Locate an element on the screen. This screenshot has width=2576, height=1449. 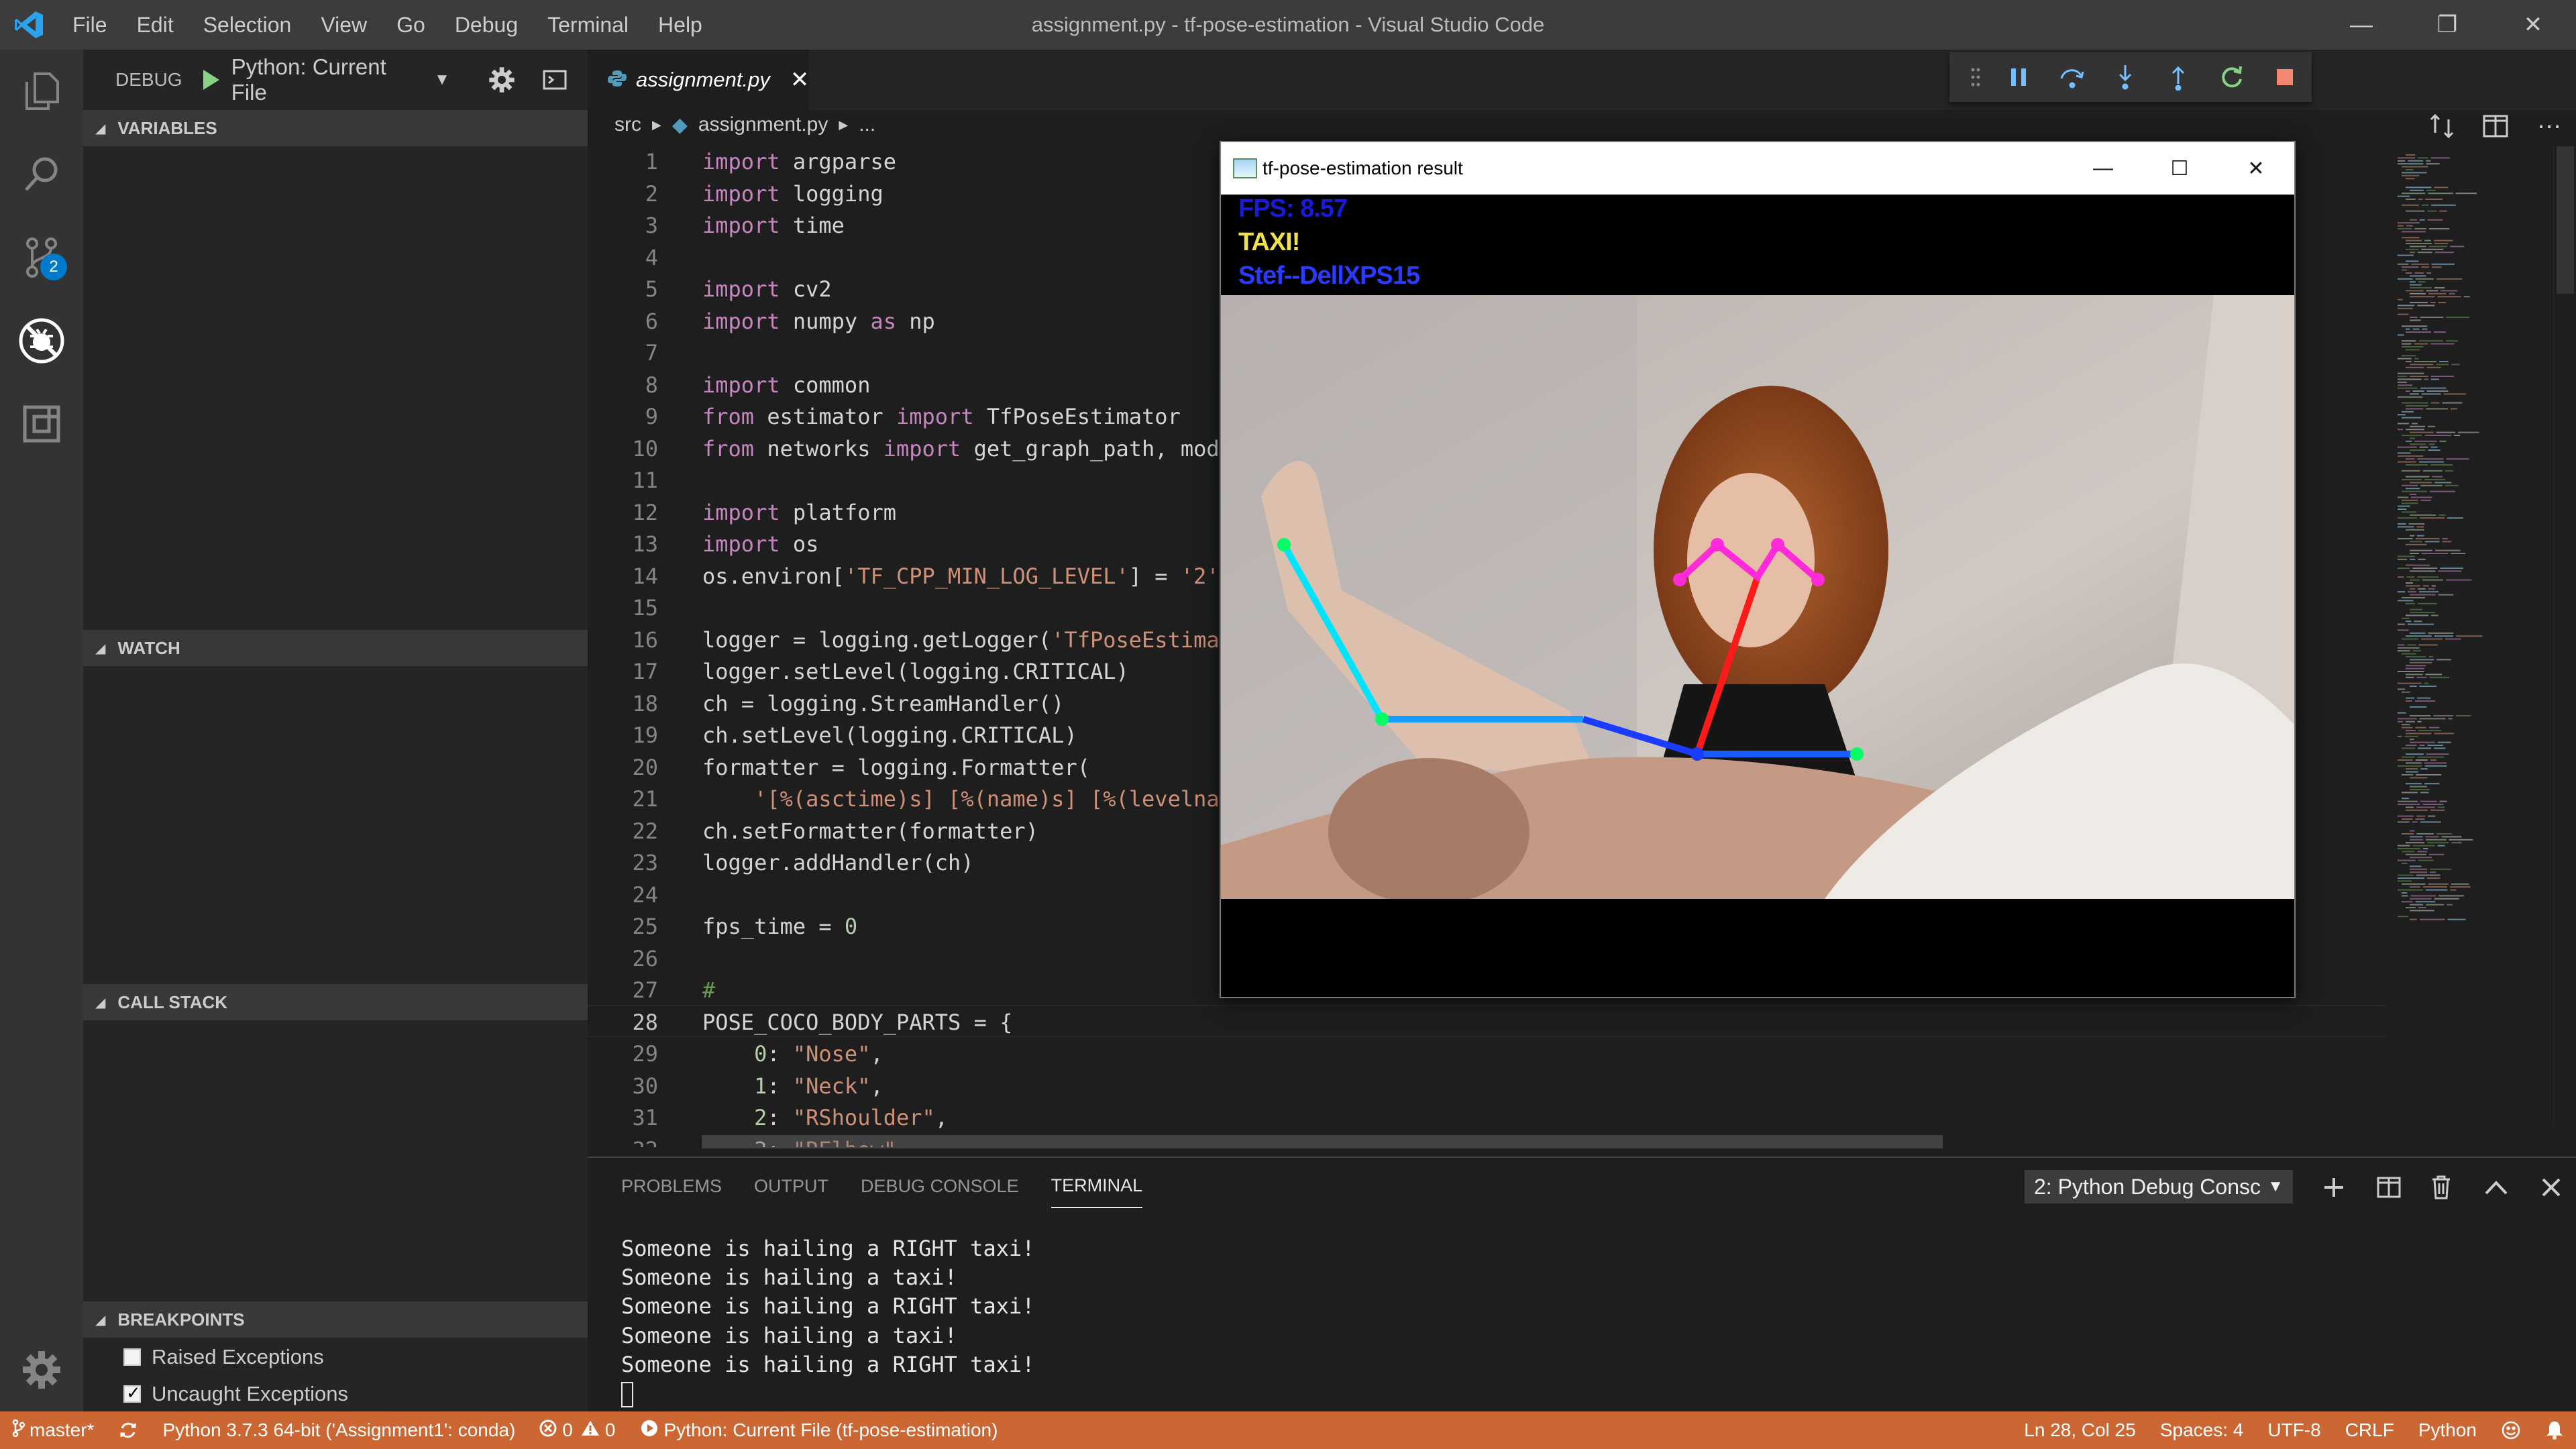
language-mode: Python is located at coordinates (2447, 1430).